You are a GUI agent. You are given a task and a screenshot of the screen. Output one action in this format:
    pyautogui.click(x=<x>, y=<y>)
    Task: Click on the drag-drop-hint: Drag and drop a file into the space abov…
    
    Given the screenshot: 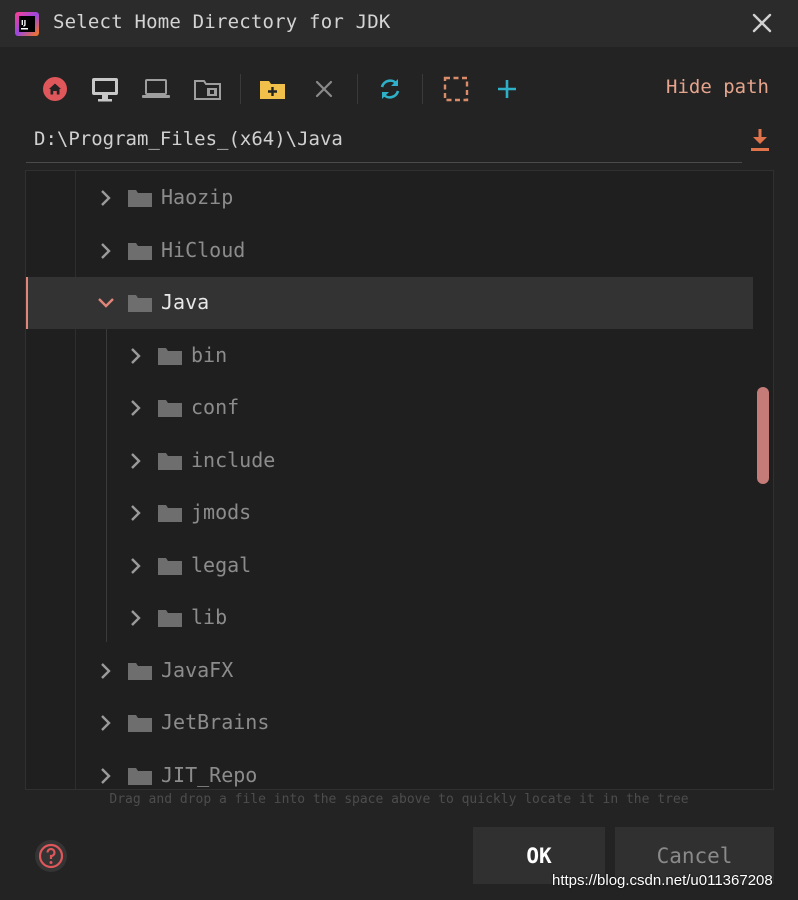 What is the action you would take?
    pyautogui.click(x=399, y=799)
    